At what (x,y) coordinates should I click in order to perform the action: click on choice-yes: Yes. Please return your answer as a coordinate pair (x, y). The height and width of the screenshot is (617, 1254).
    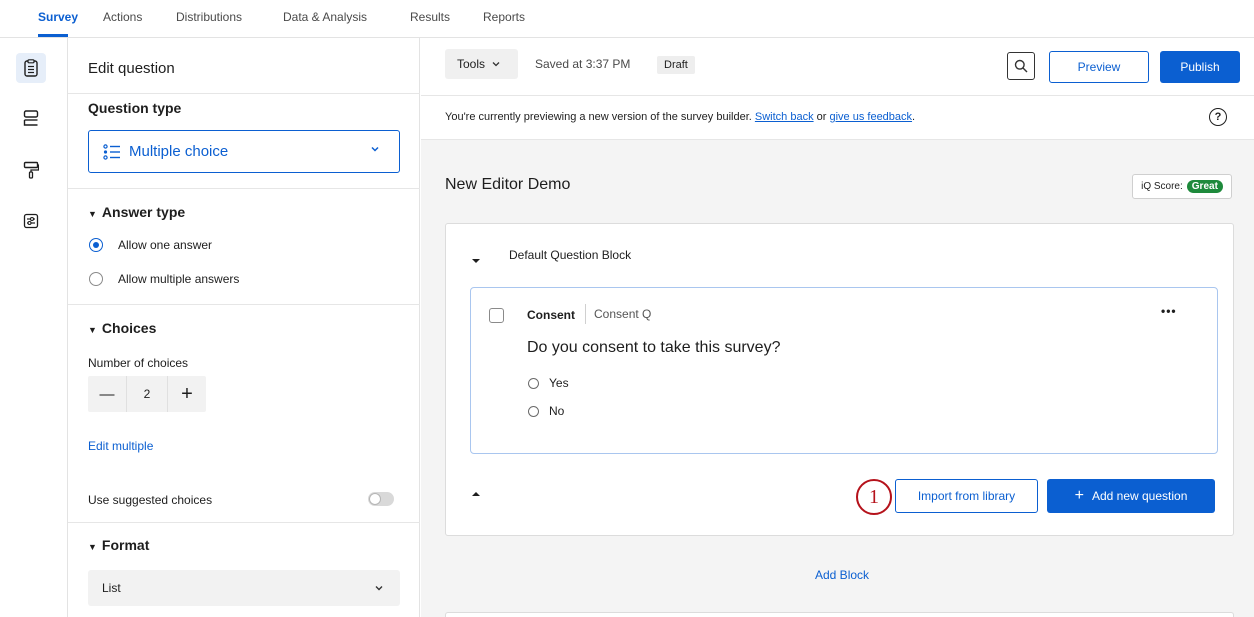
    Looking at the image, I should click on (559, 383).